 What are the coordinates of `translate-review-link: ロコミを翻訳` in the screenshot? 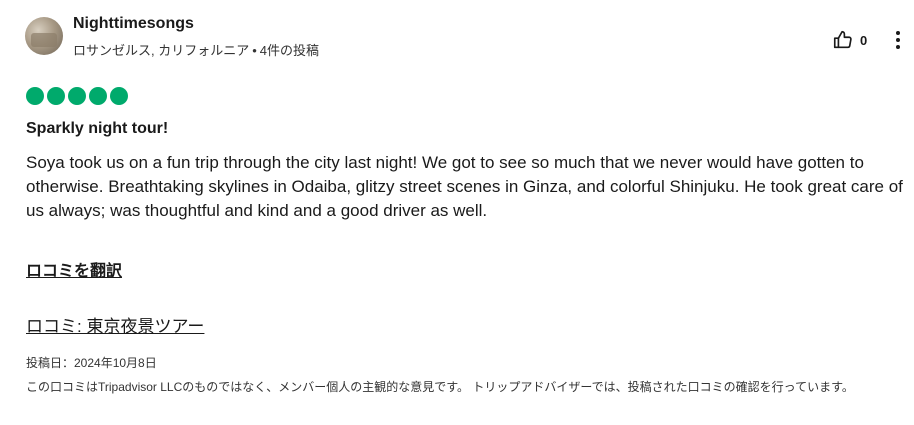 It's located at (74, 269).